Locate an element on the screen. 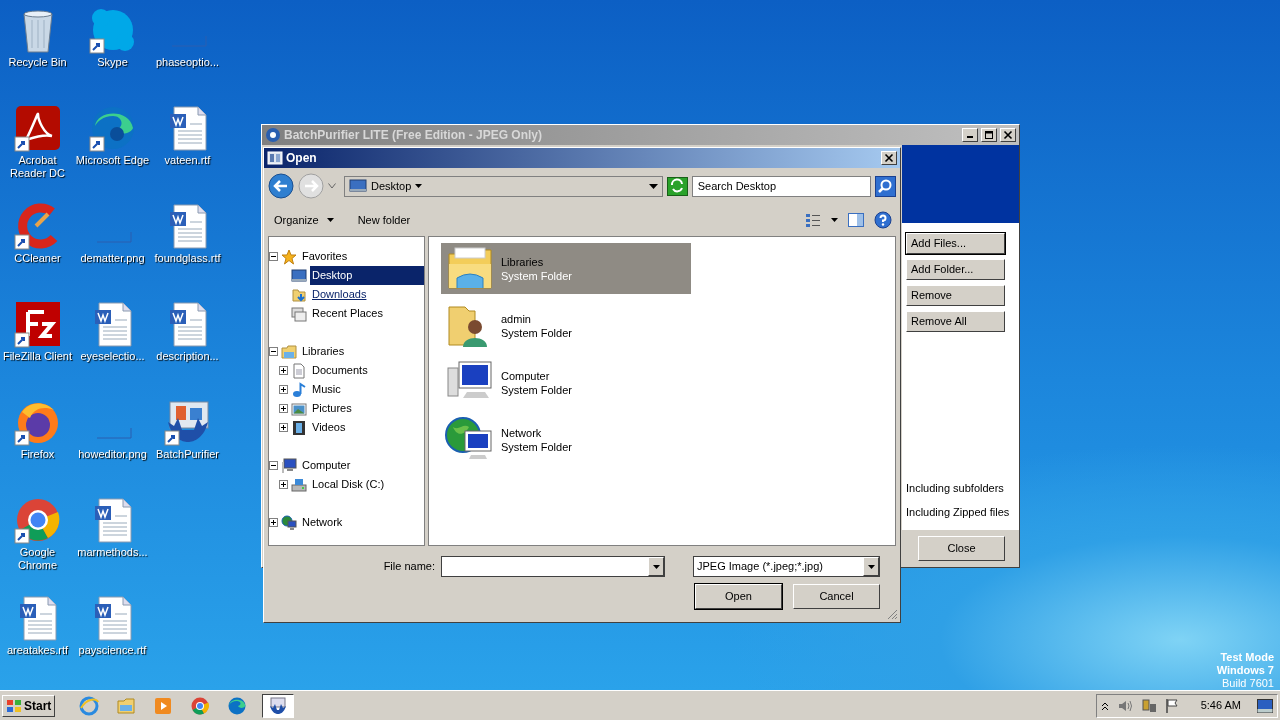 This screenshot has height=720, width=1280. icon-label: FileZilla Client is located at coordinates (37, 356).